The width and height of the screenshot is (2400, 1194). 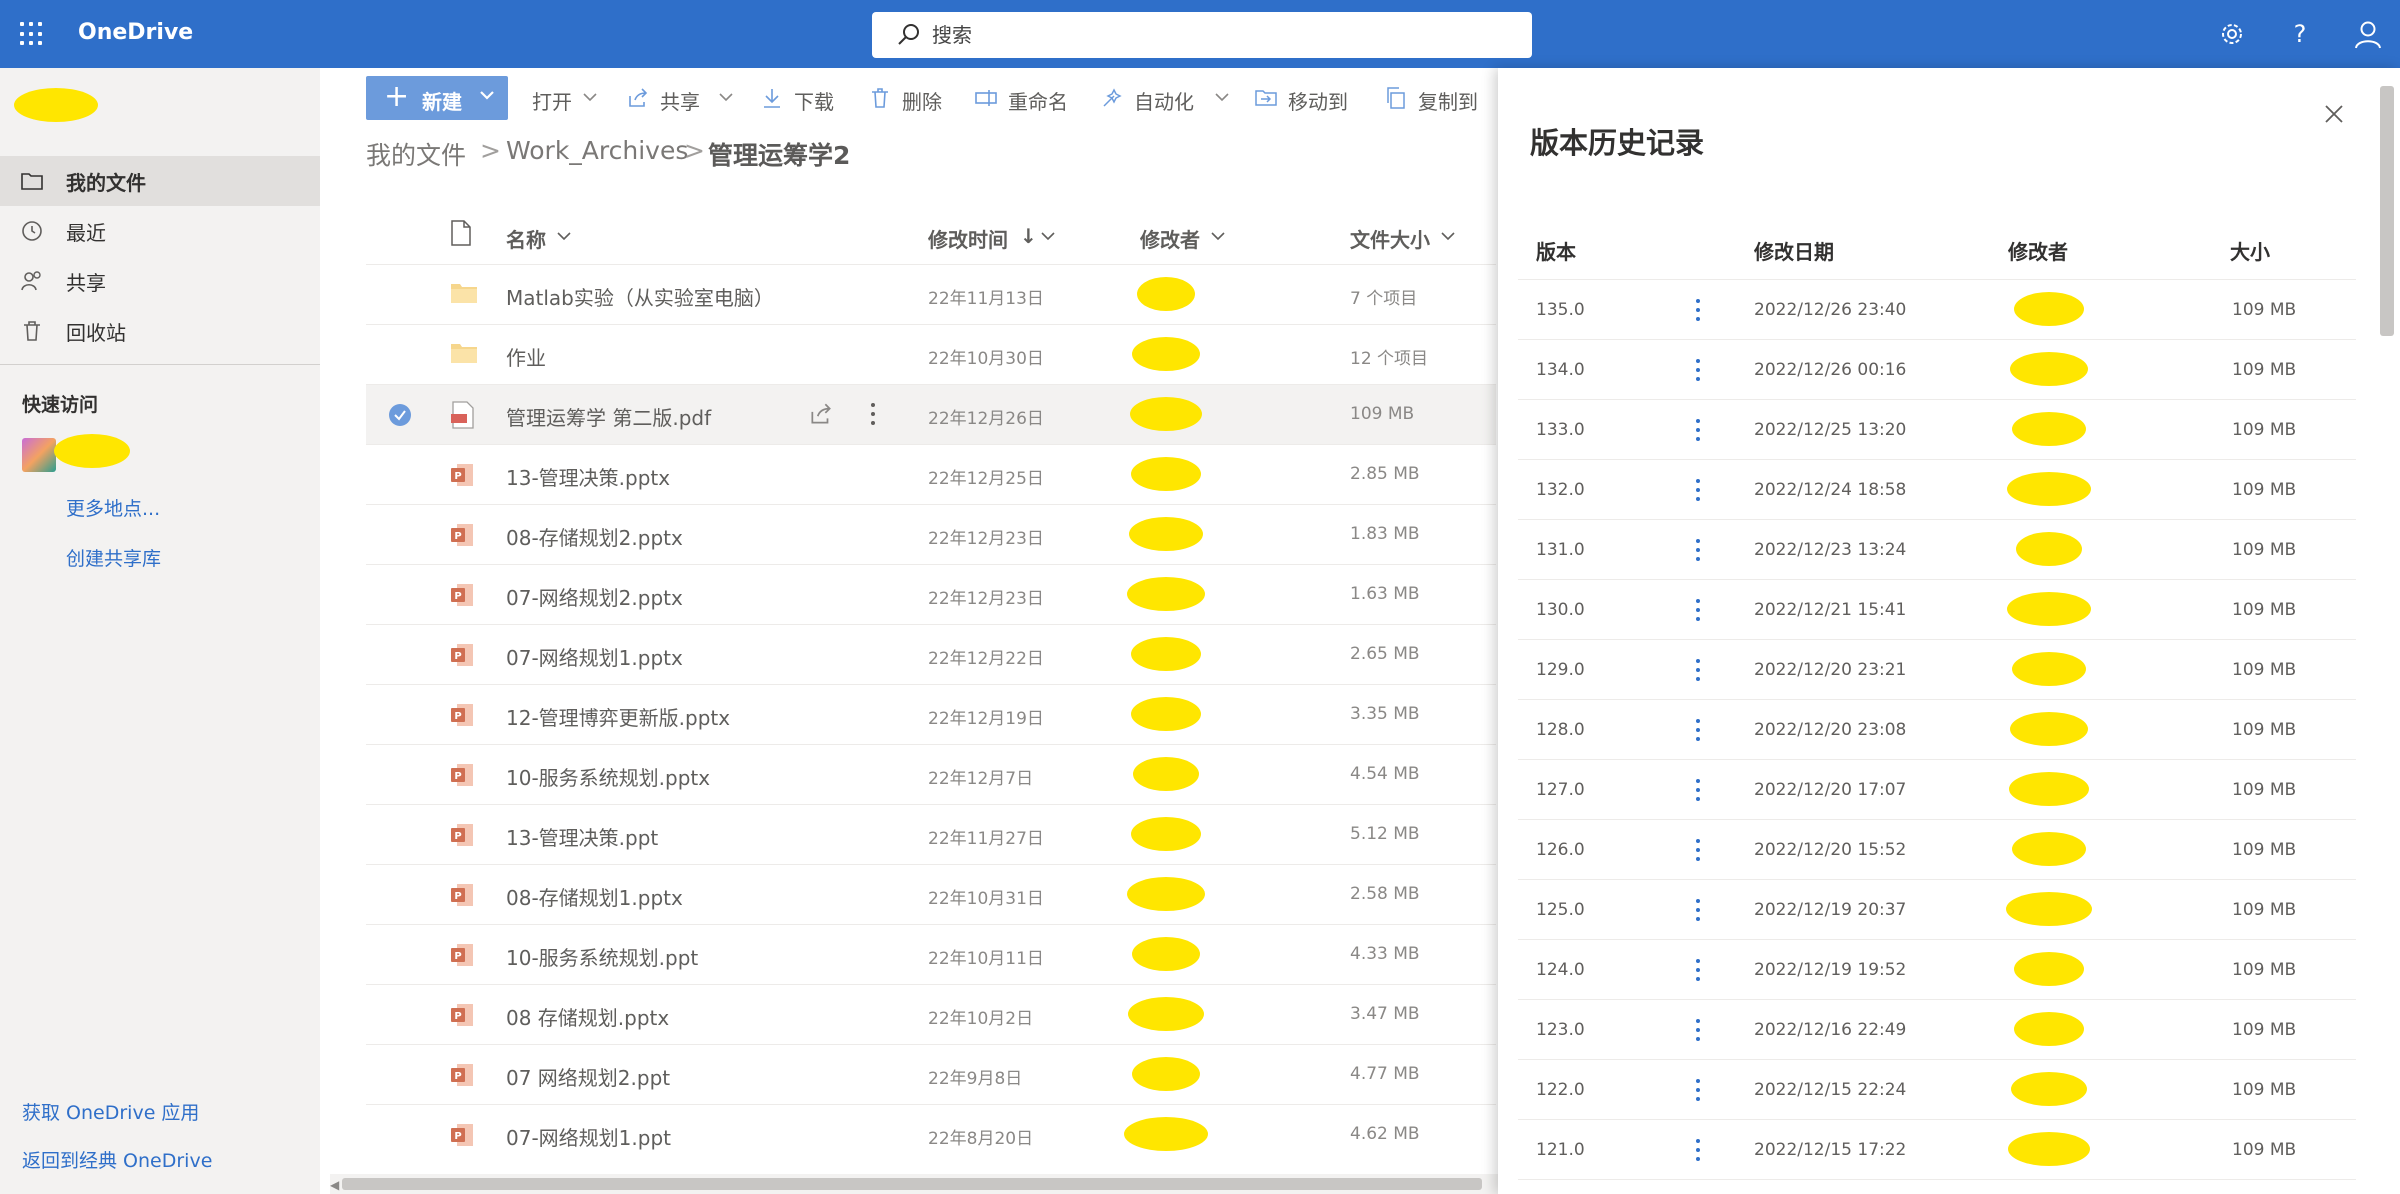 What do you see at coordinates (931, 834) in the screenshot?
I see `file-row: P 13-管理决策.ppt 22年11月27日 5.12 MB` at bounding box center [931, 834].